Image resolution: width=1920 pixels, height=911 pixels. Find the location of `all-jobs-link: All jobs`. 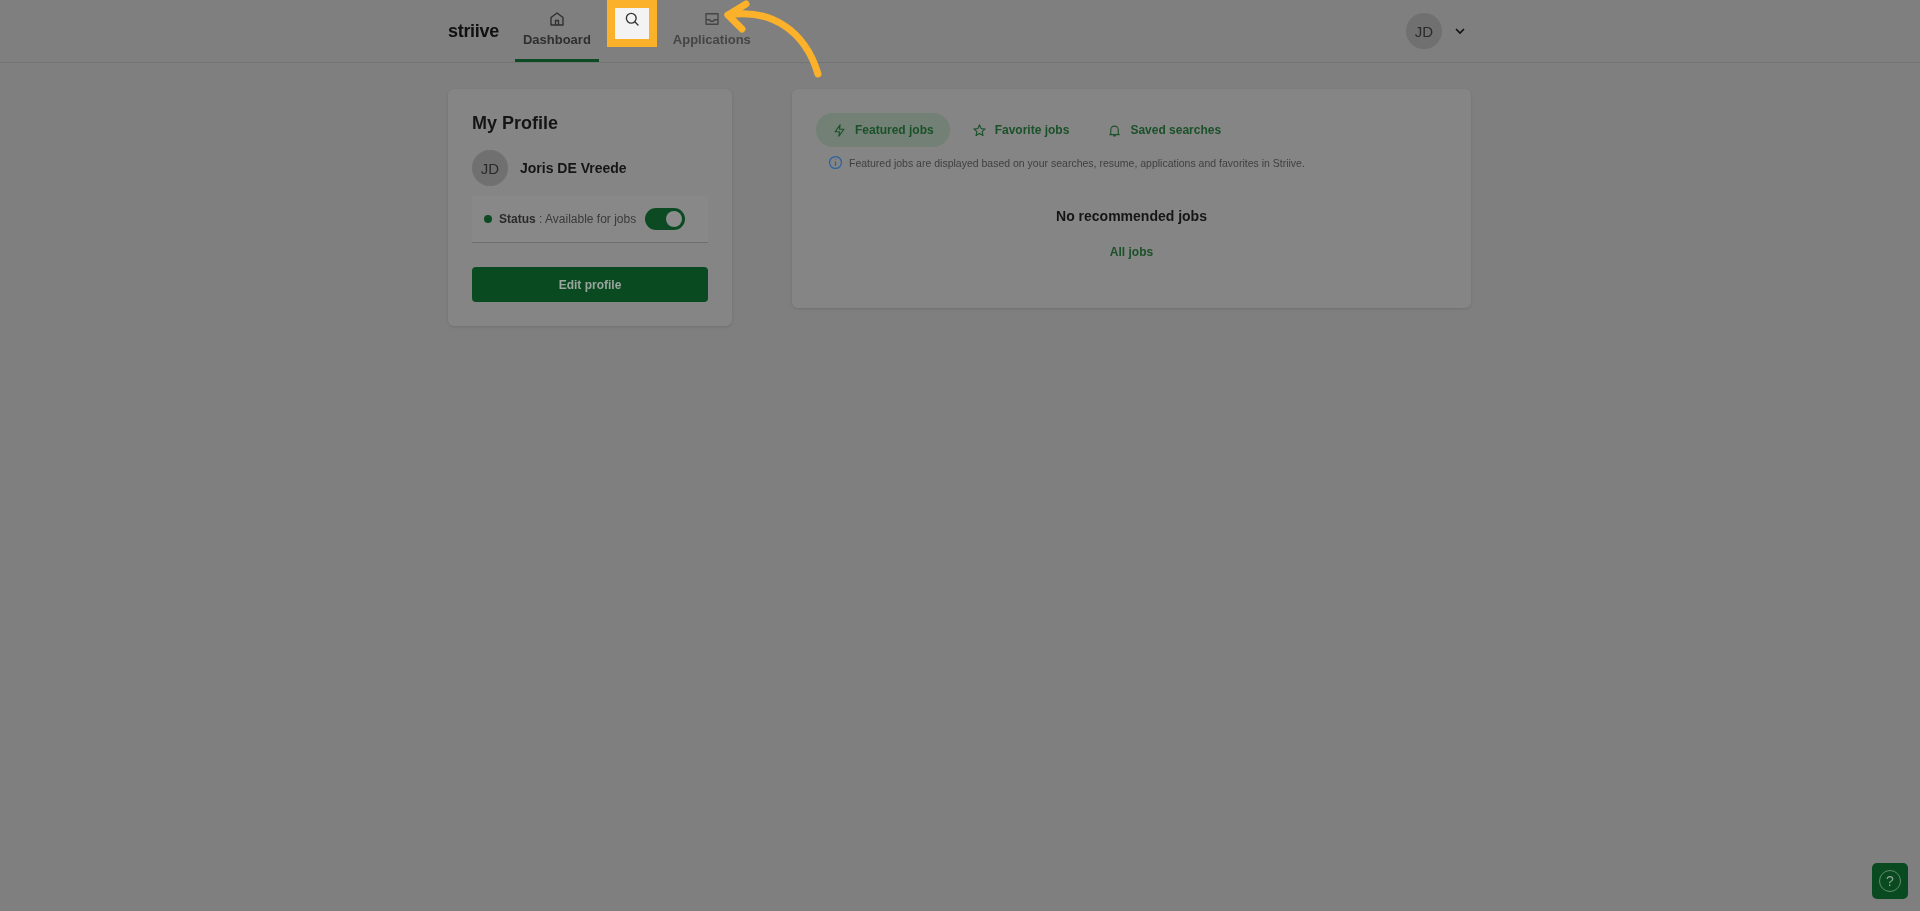

all-jobs-link: All jobs is located at coordinates (1131, 252).